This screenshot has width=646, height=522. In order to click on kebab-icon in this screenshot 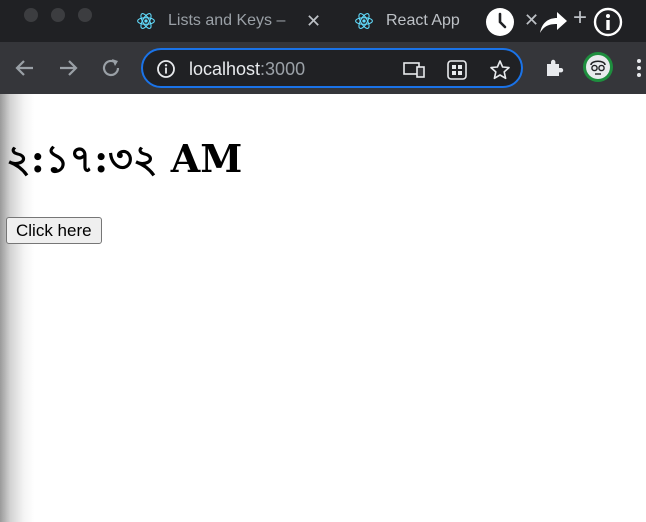, I will do `click(639, 68)`.